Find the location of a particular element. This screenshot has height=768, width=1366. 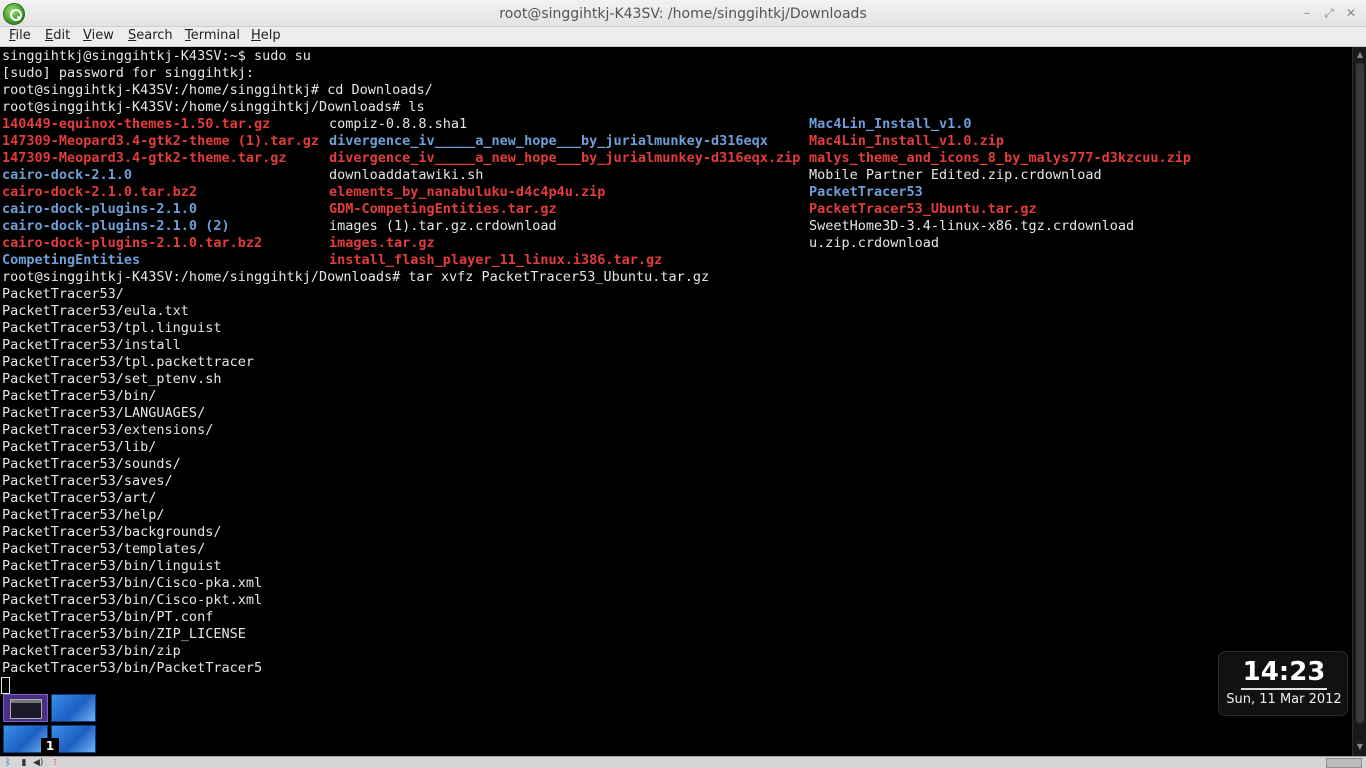

ls-directory-entry: cairo-dock-plugins-2.1.0 is located at coordinates (100, 209).